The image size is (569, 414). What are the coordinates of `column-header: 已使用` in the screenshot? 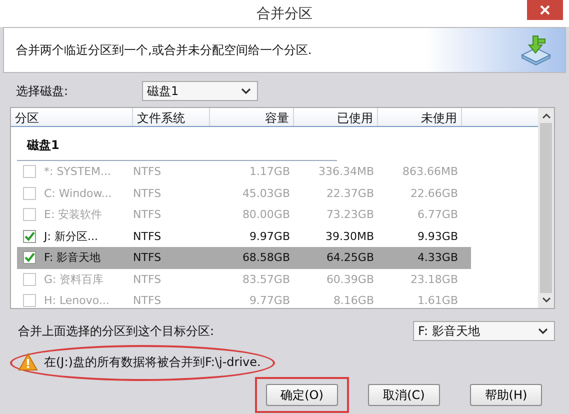 It's located at (336, 117).